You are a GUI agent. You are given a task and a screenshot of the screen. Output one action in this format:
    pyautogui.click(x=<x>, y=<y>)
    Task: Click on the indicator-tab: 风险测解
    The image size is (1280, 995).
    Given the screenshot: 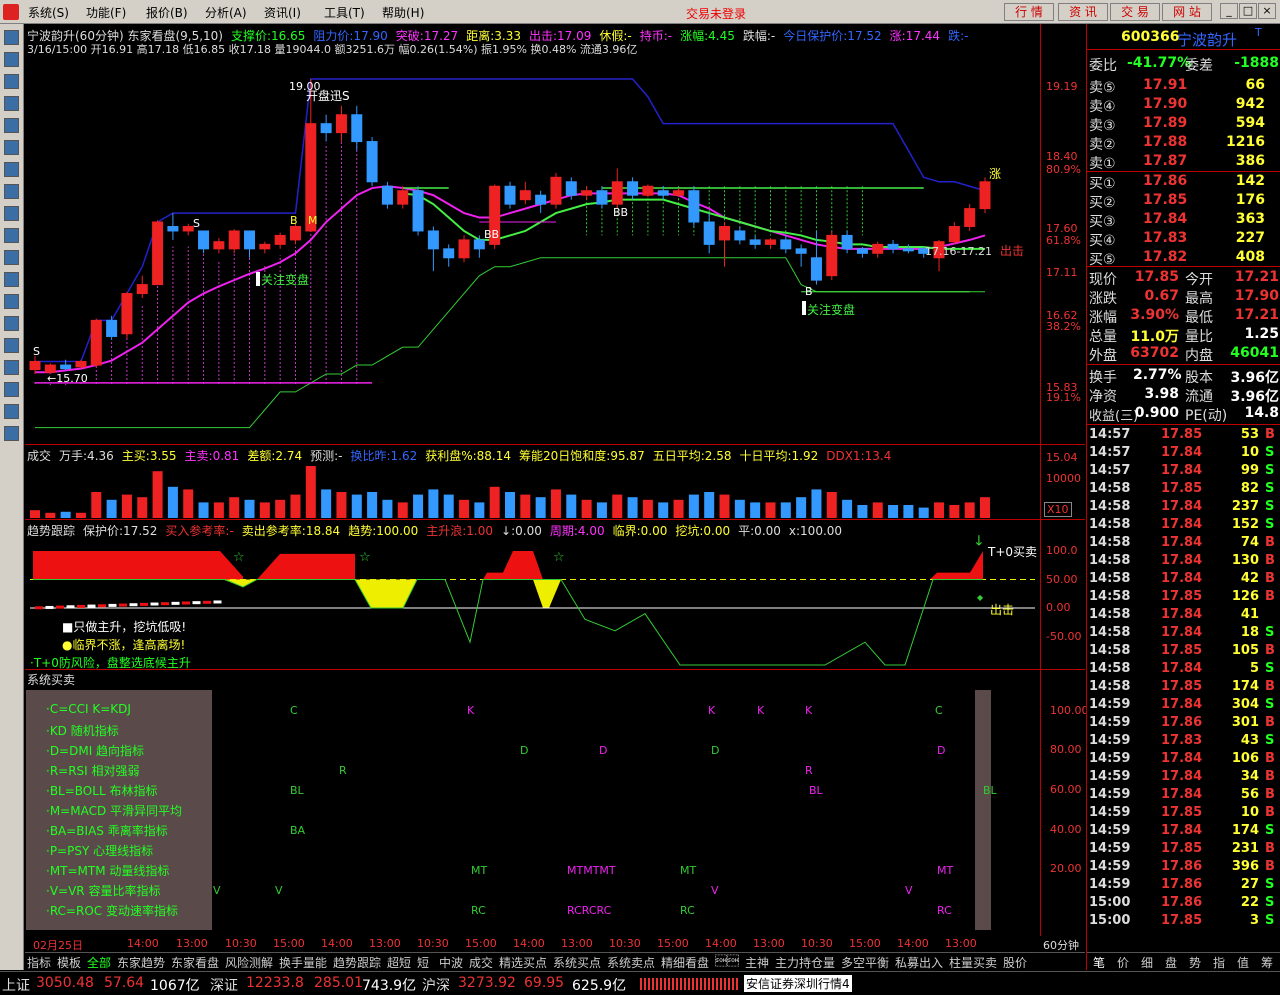 What is the action you would take?
    pyautogui.click(x=249, y=962)
    